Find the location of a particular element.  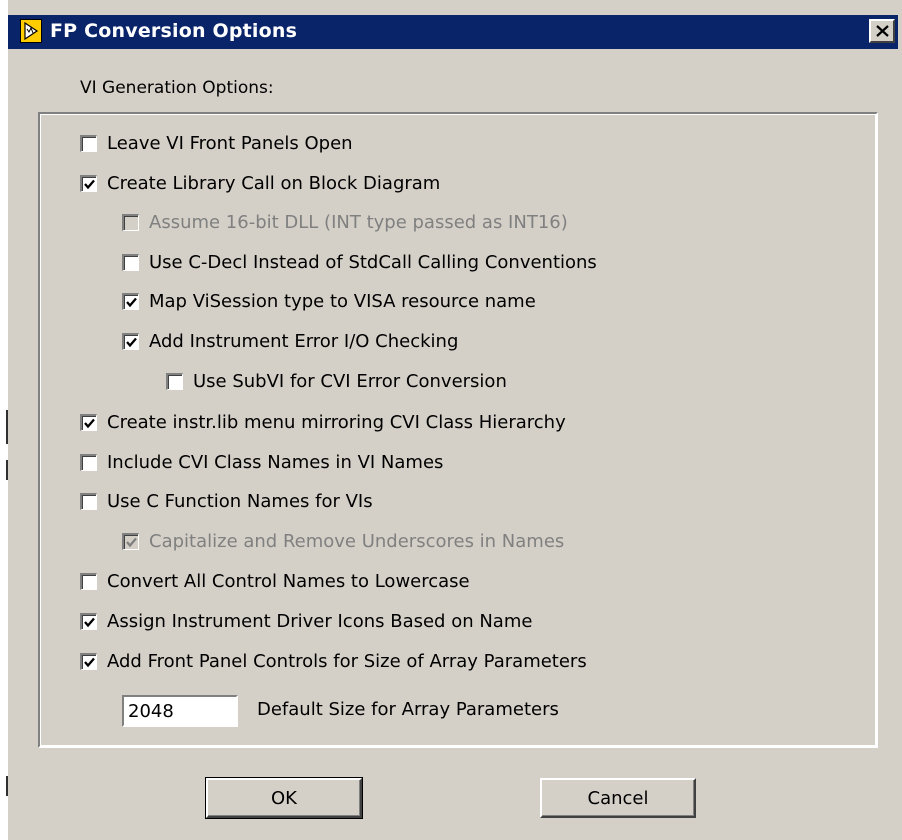

option-map-visession: Map ViSession type to VISA resource name is located at coordinates (329, 301).